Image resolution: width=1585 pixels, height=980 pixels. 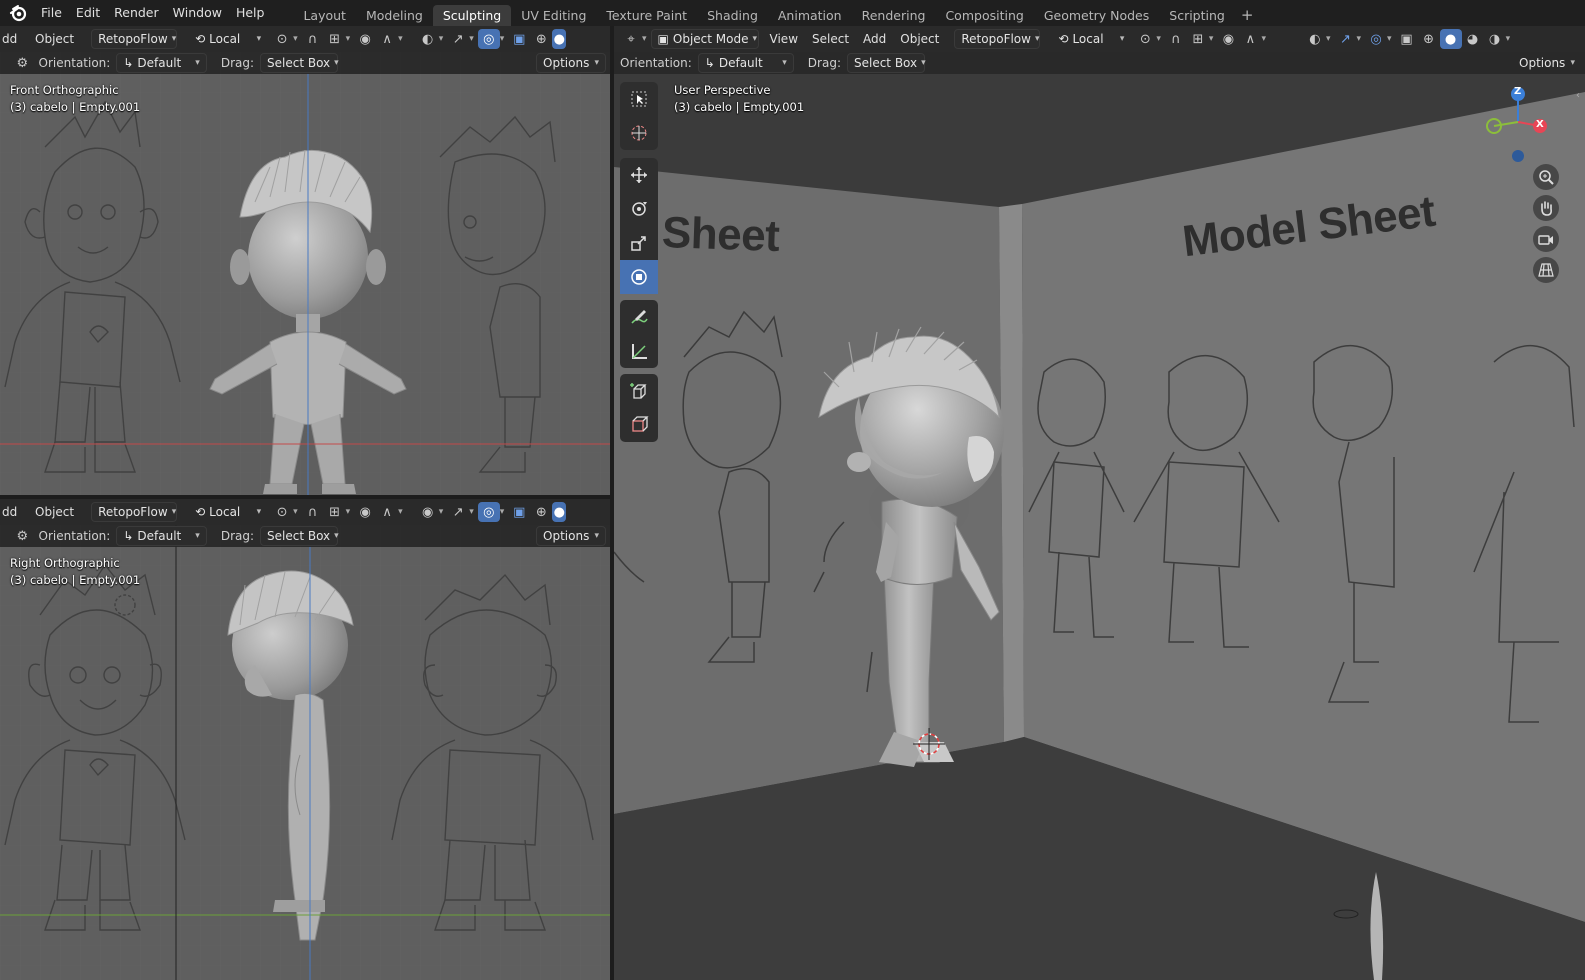 I want to click on blender-logo-icon, so click(x=18, y=13).